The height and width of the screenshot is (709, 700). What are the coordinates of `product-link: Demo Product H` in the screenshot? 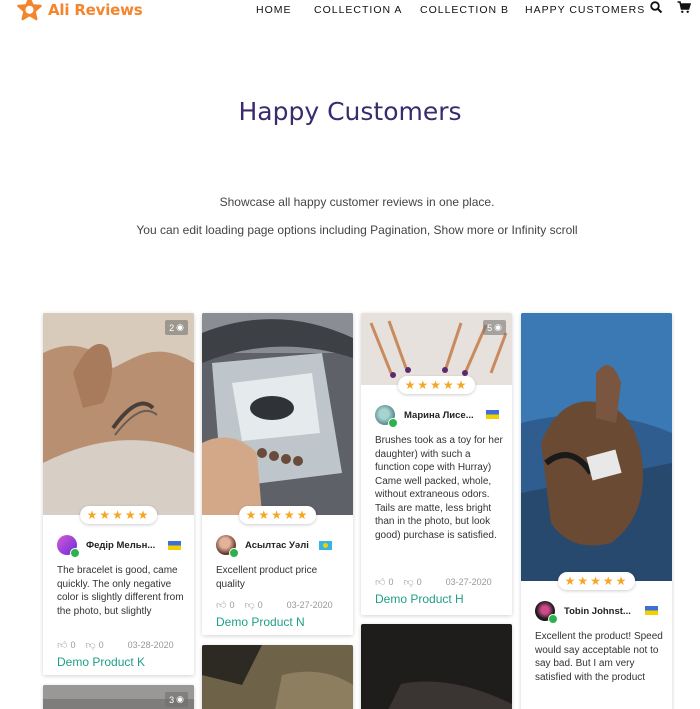 It's located at (419, 599).